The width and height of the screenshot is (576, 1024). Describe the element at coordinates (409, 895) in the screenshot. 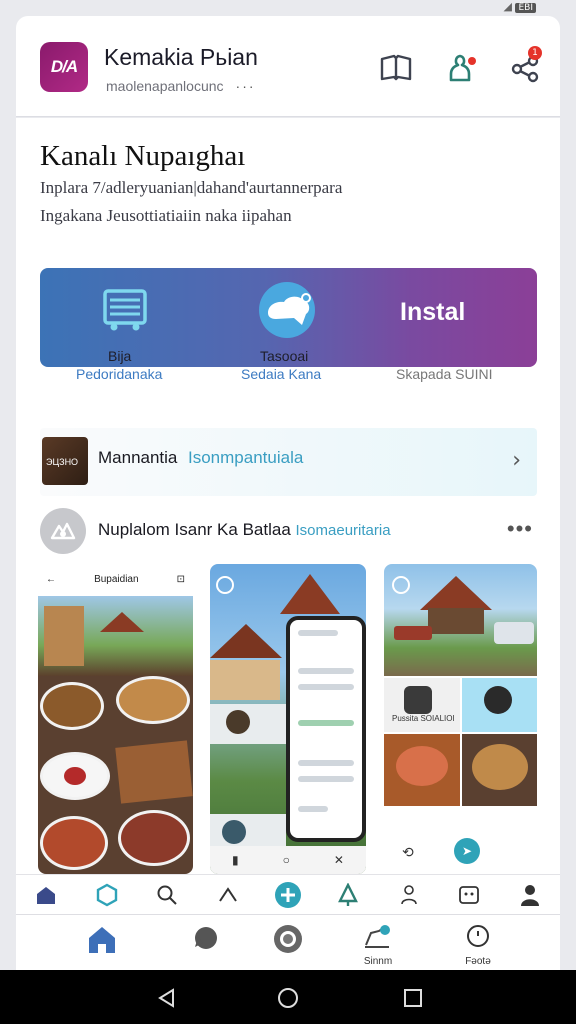

I see `person-outline-icon` at that location.